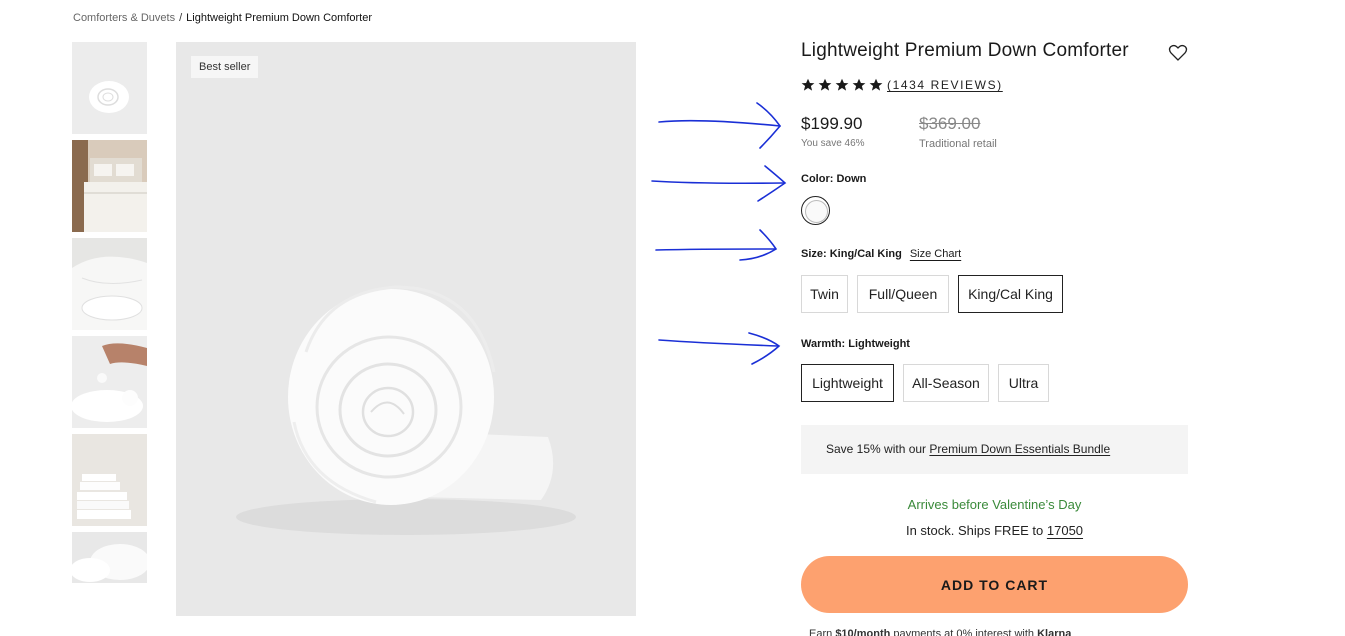  I want to click on warmth-label: Warmth: Lightweight, so click(855, 344).